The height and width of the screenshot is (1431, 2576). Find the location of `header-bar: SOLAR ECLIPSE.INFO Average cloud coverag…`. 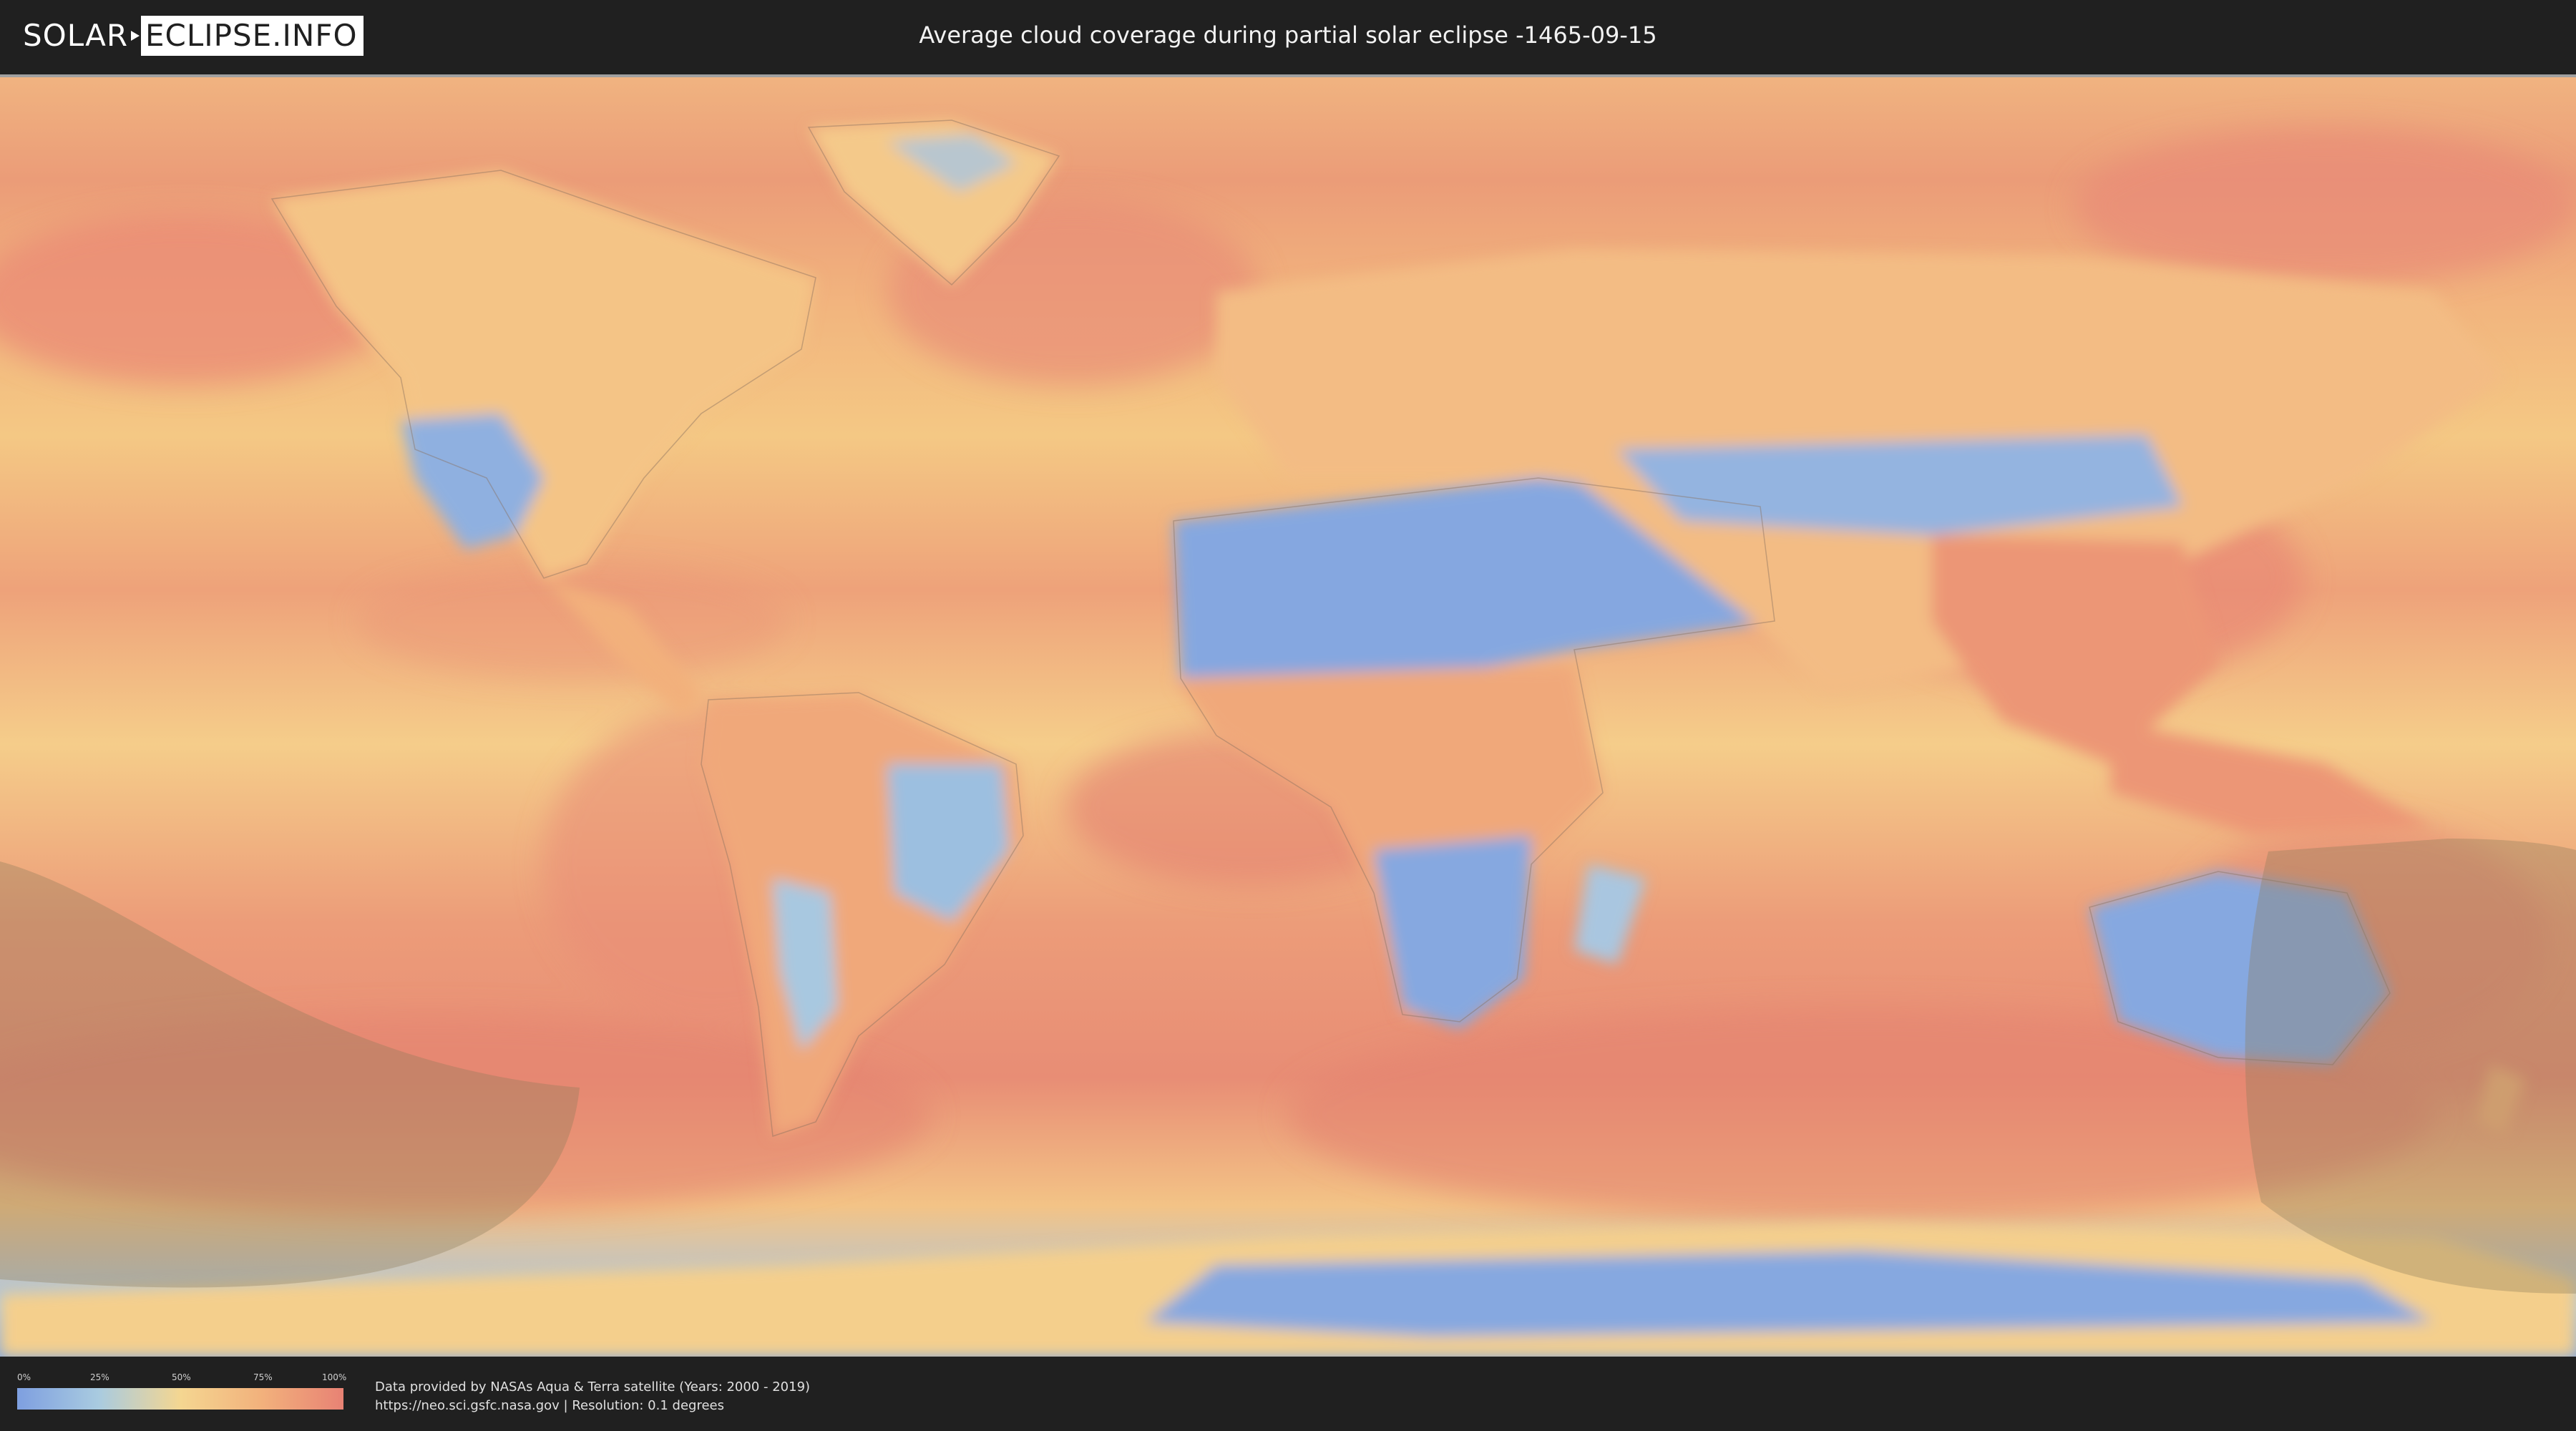

header-bar: SOLAR ECLIPSE.INFO Average cloud coverag… is located at coordinates (1288, 36).